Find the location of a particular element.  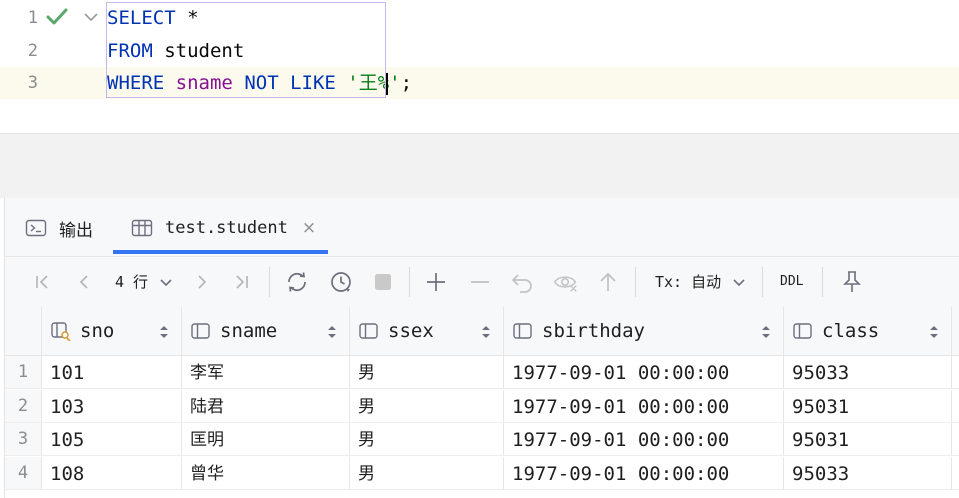

code-line: WHERE sname NOT LIKE '王%'; is located at coordinates (259, 83).